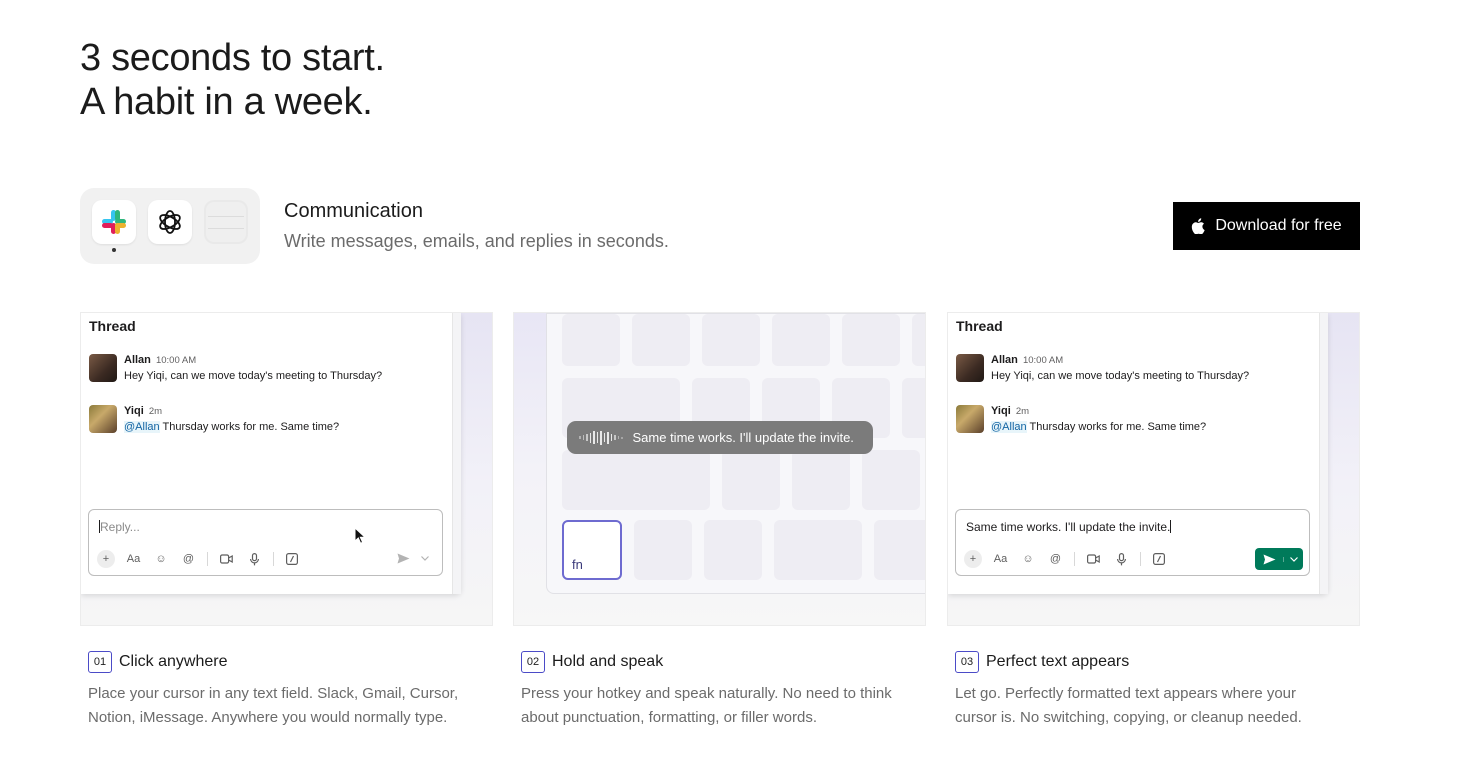 The width and height of the screenshot is (1477, 782). Describe the element at coordinates (1266, 226) in the screenshot. I see `download-button: Download for free` at that location.